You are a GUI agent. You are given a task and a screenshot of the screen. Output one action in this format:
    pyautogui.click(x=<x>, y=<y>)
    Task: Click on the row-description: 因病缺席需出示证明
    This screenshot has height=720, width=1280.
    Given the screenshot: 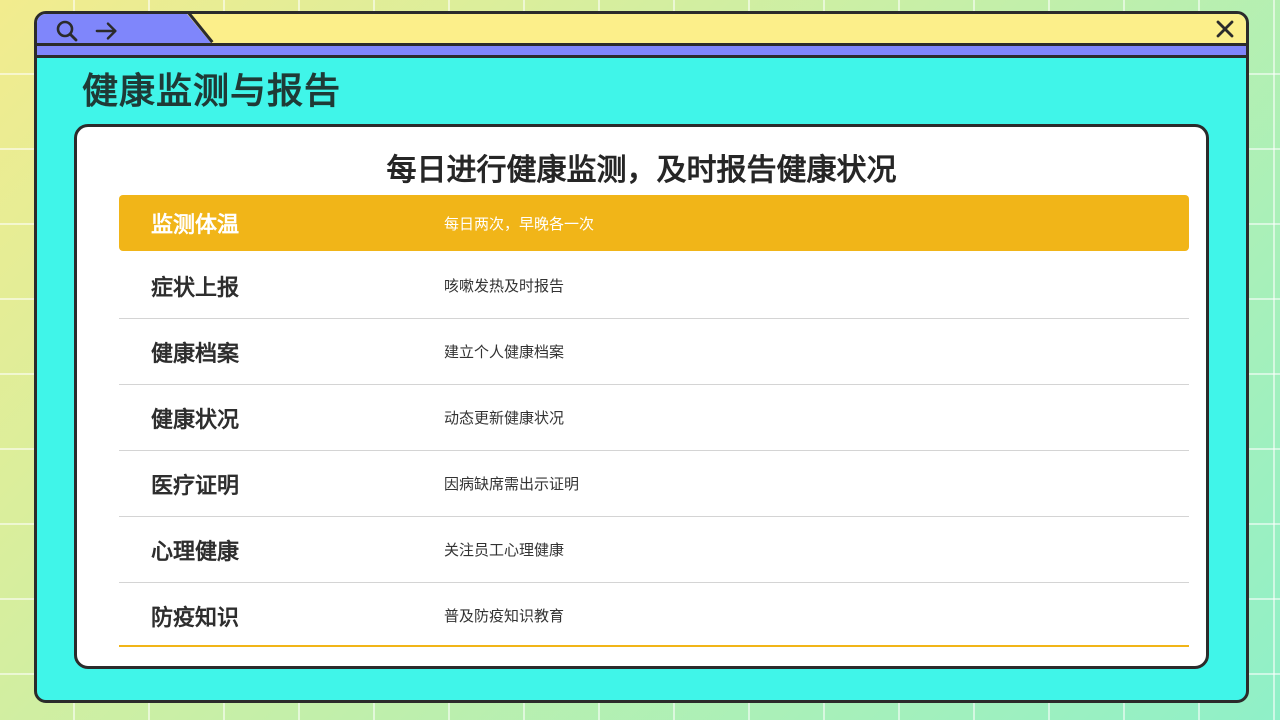 What is the action you would take?
    pyautogui.click(x=512, y=484)
    